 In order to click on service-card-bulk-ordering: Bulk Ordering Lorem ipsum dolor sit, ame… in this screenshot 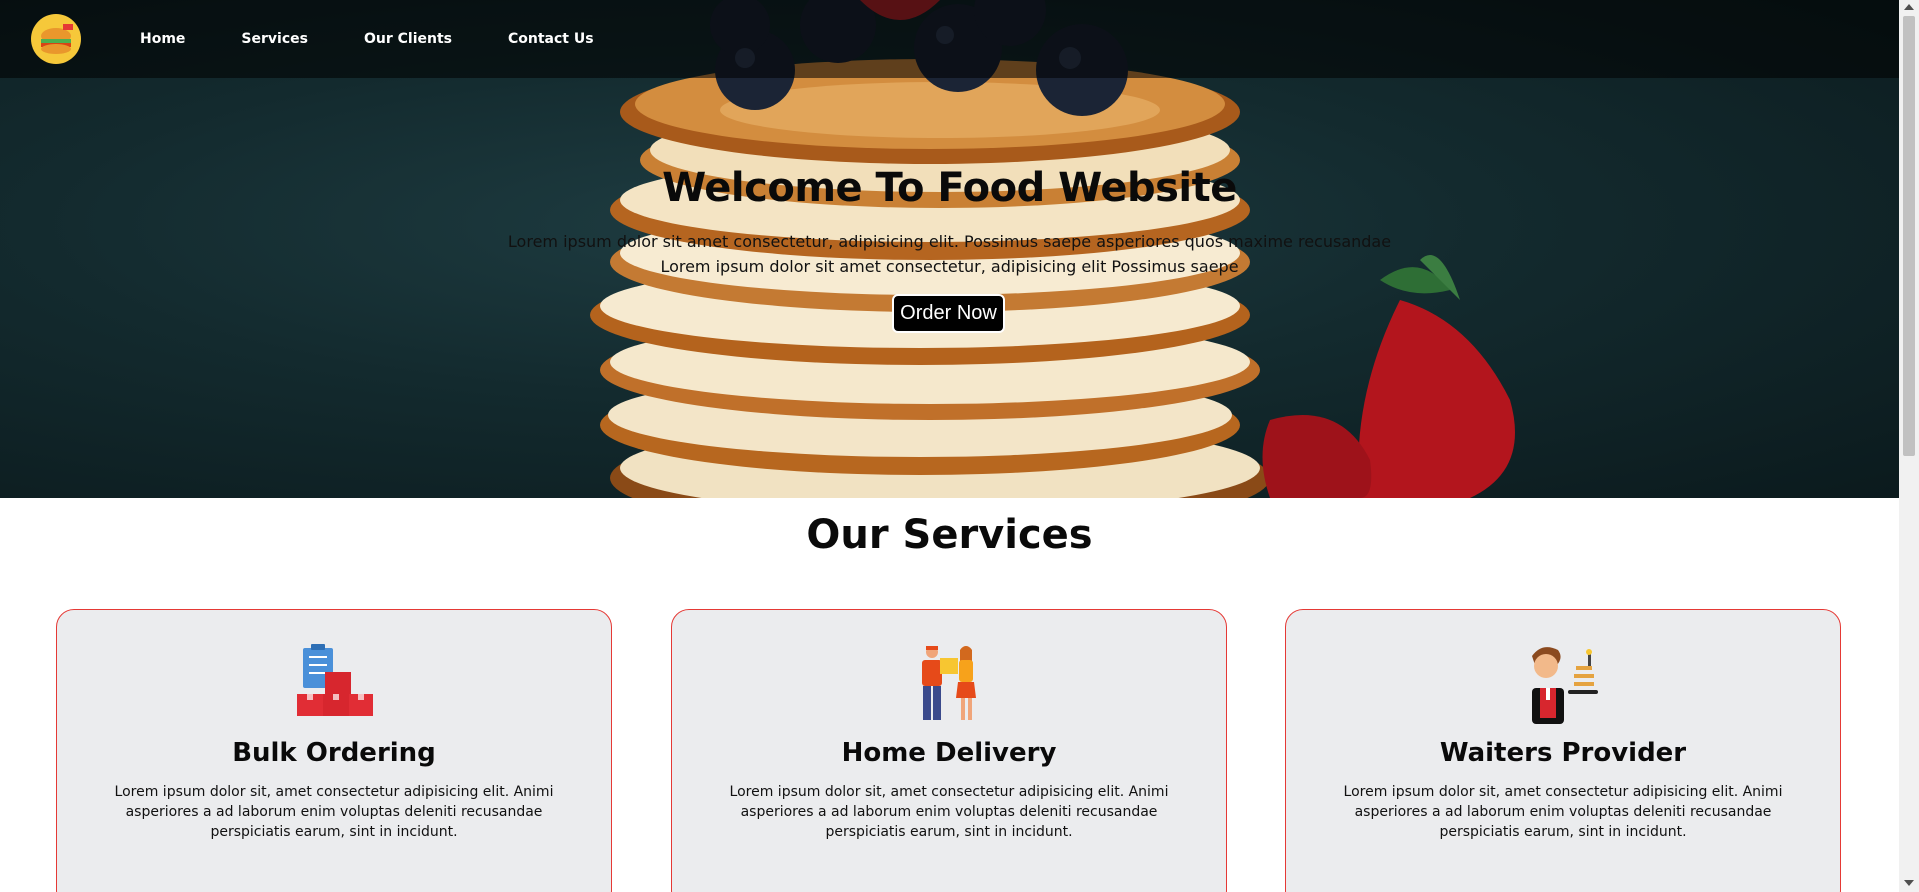, I will do `click(334, 750)`.